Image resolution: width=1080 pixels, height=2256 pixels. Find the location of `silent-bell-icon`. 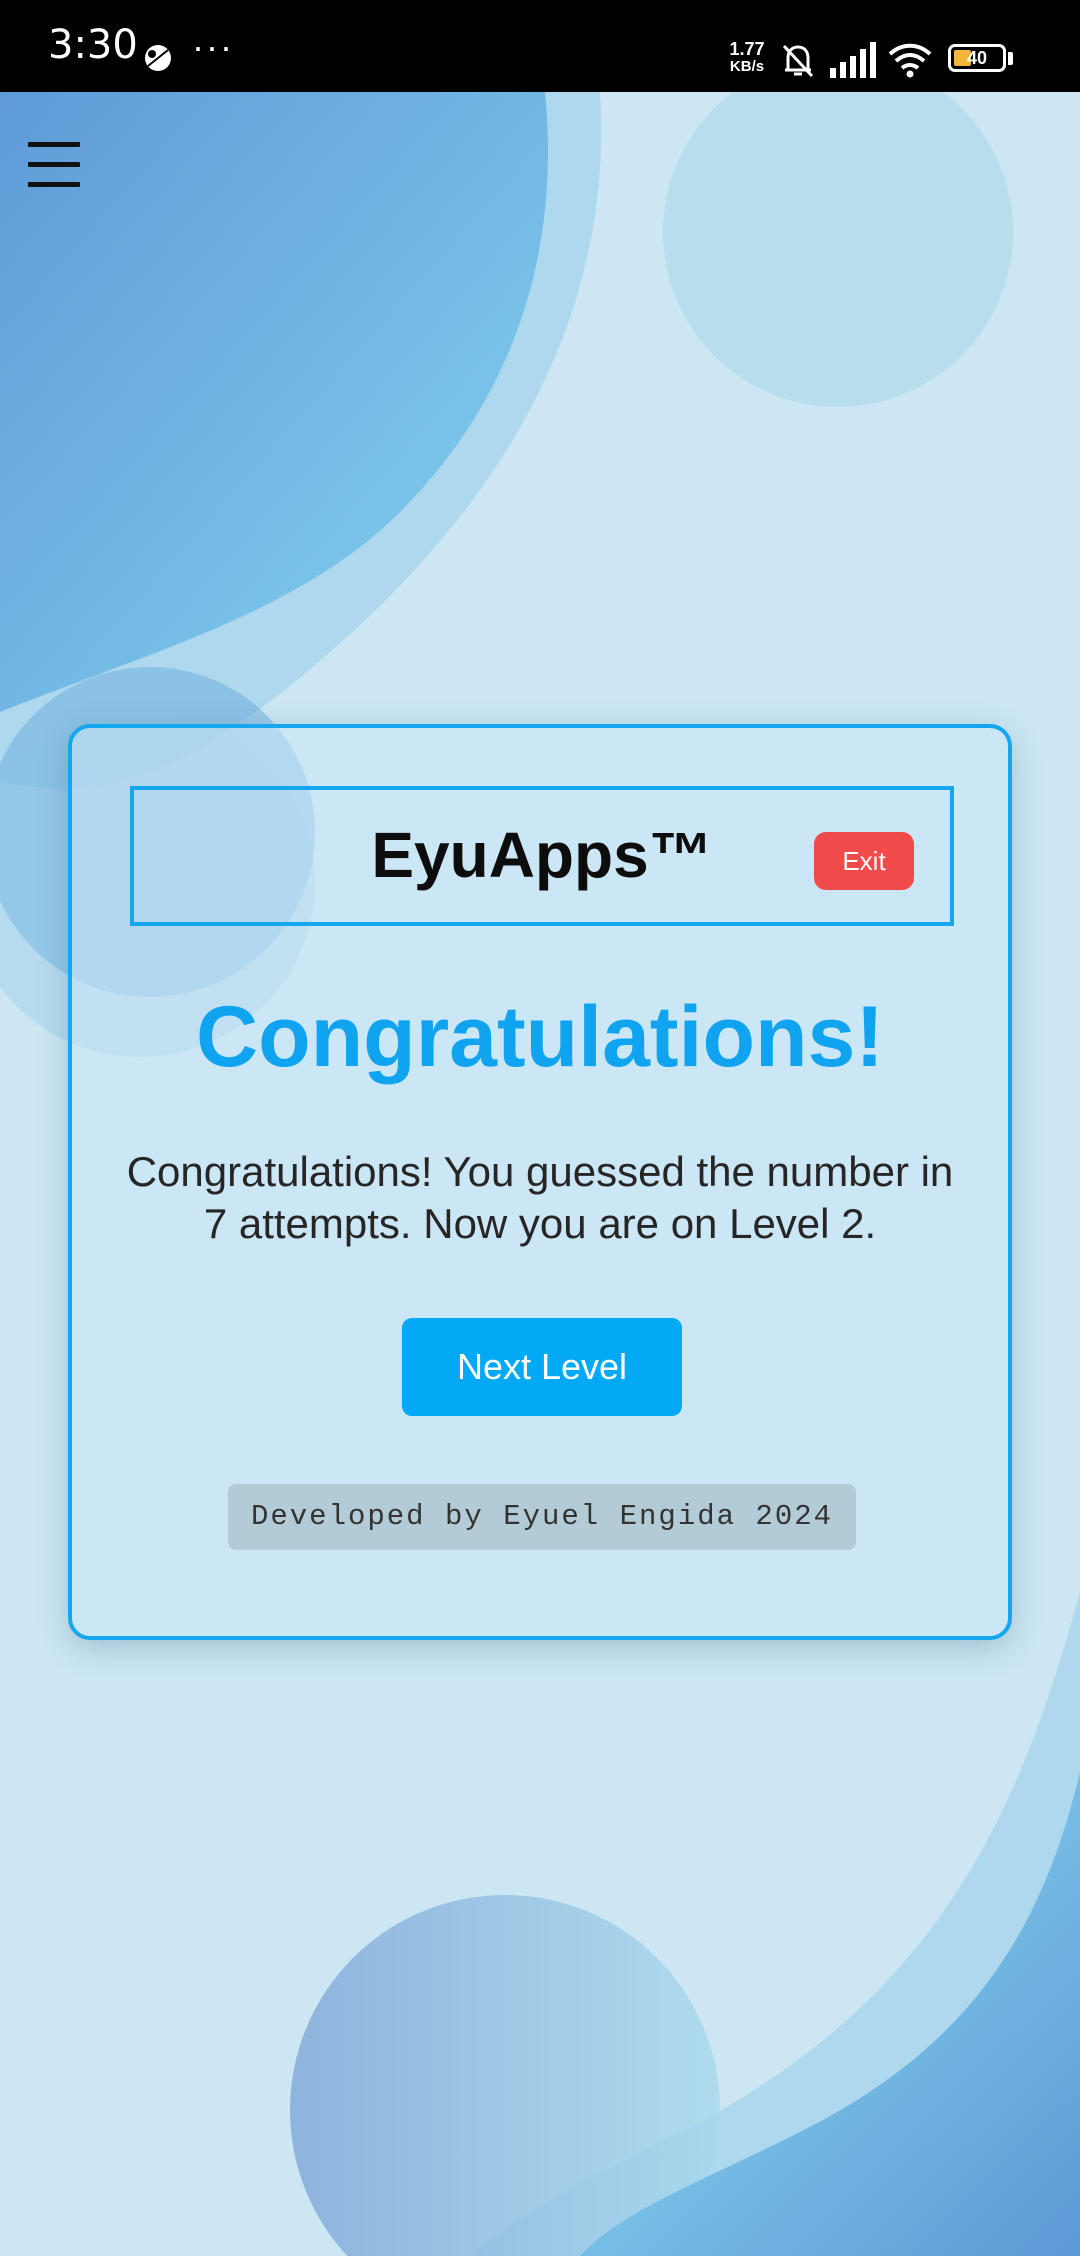

silent-bell-icon is located at coordinates (798, 61).